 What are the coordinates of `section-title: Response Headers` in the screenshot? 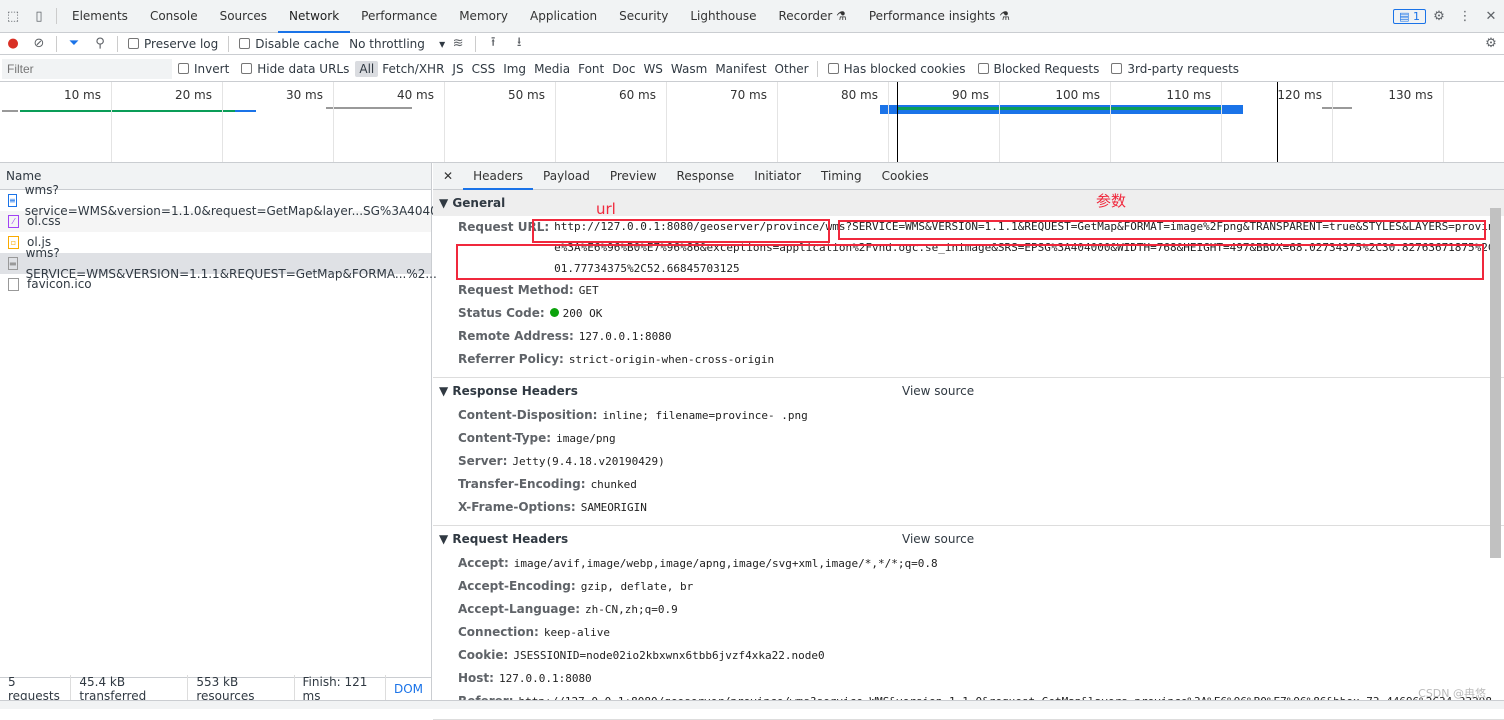 It's located at (515, 391).